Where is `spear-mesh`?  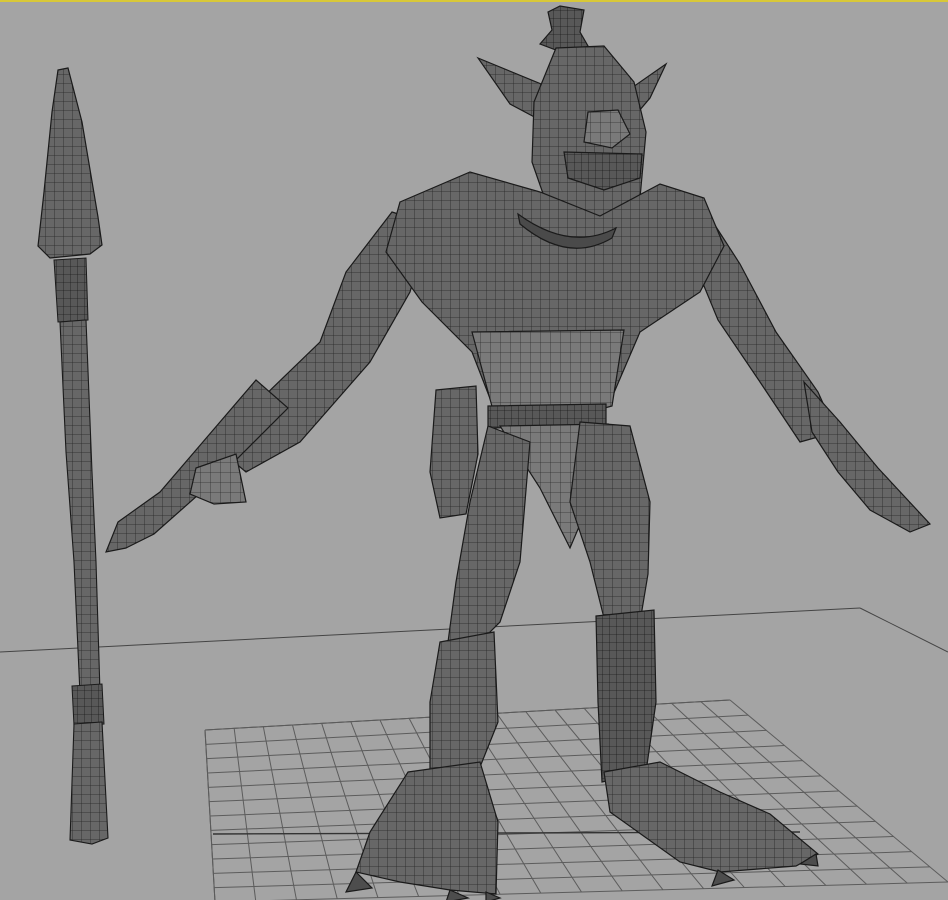
spear-mesh is located at coordinates (73, 456).